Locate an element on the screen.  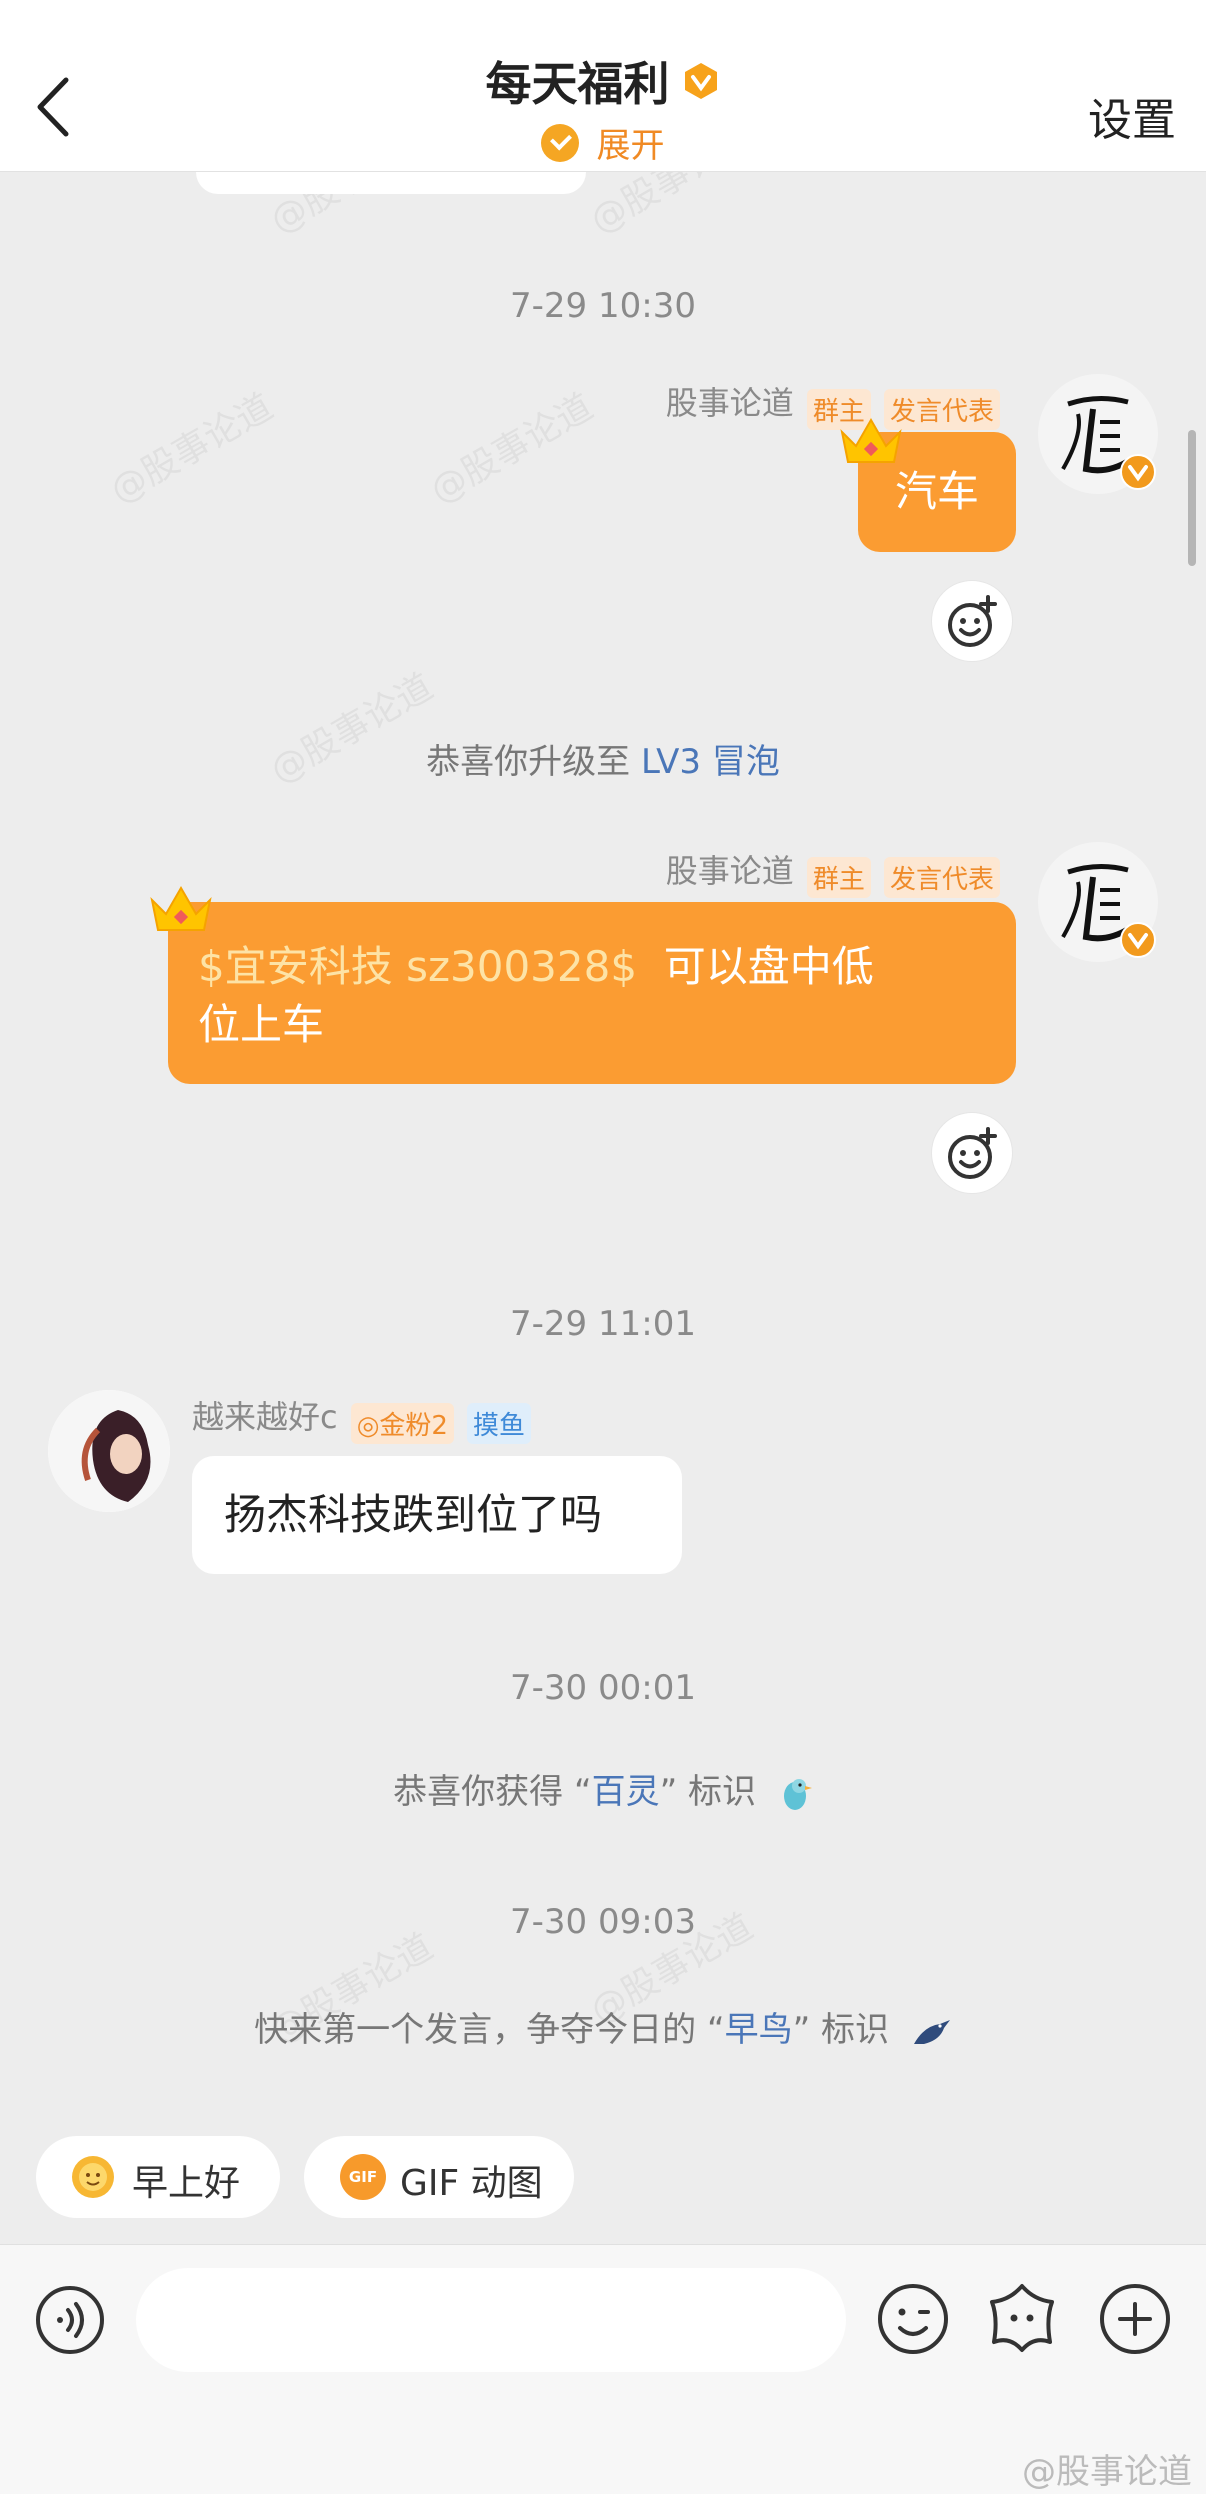
check-icon is located at coordinates (560, 142).